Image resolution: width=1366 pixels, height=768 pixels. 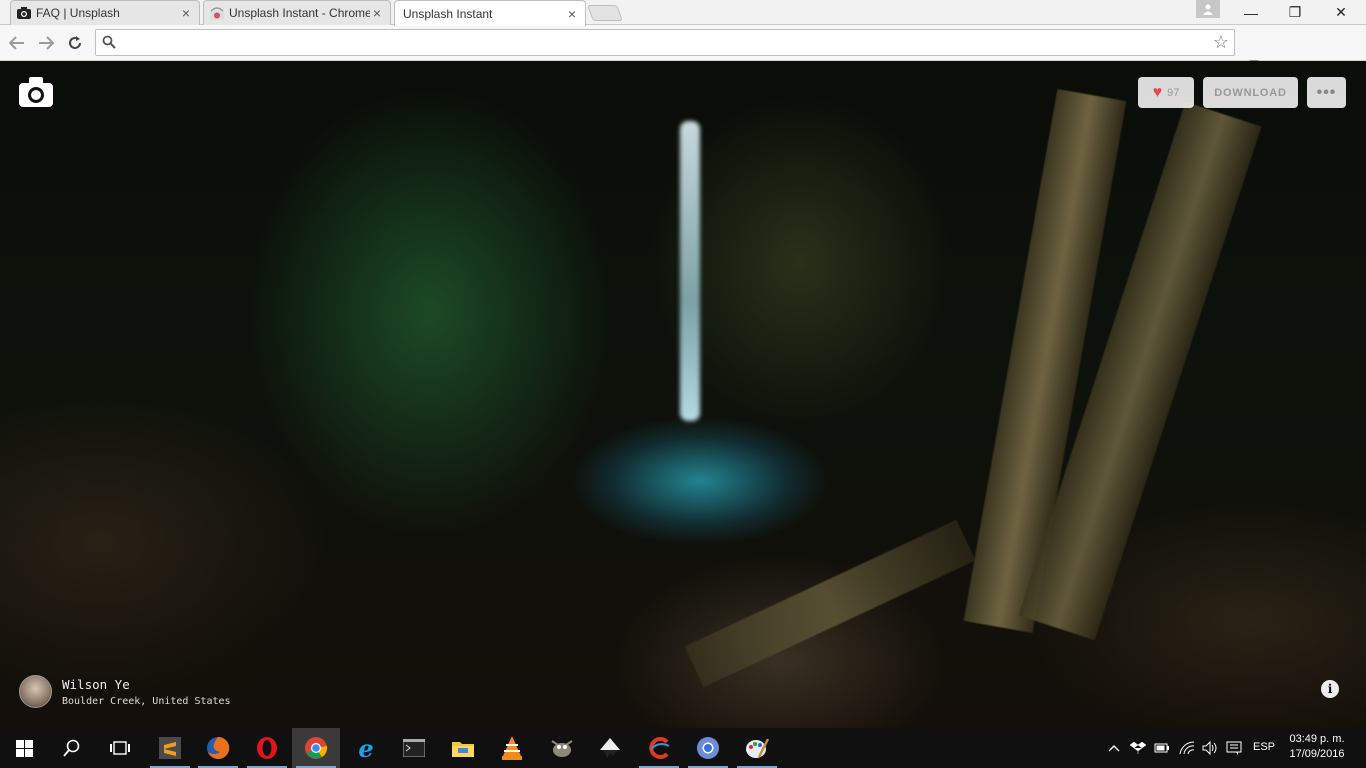 I want to click on chrome-webstore-icon, so click(x=217, y=13).